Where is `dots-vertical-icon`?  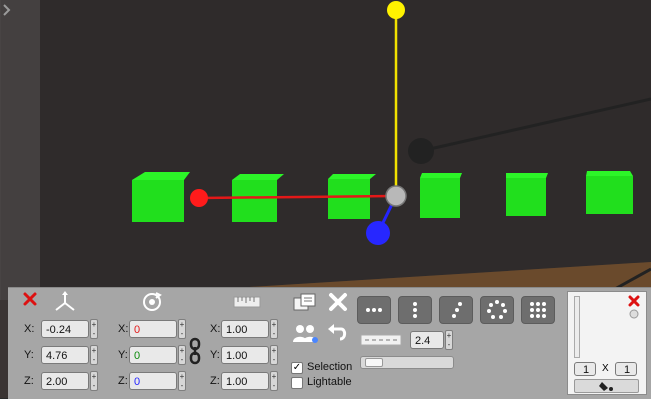
dots-vertical-icon is located at coordinates (415, 310).